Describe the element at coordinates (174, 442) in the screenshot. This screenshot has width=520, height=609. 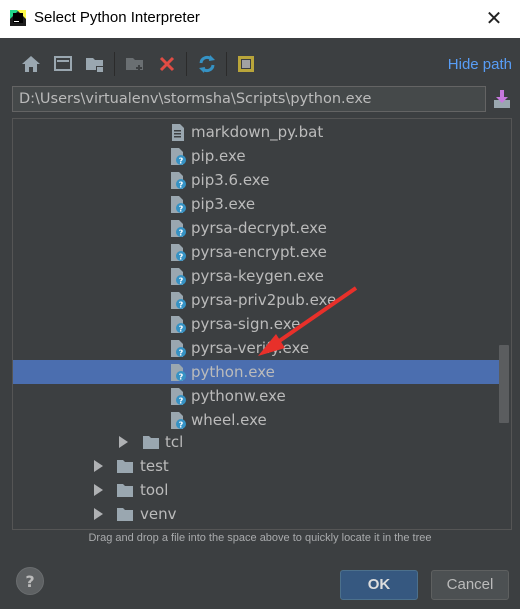
I see `tree-row-label: tcl` at that location.